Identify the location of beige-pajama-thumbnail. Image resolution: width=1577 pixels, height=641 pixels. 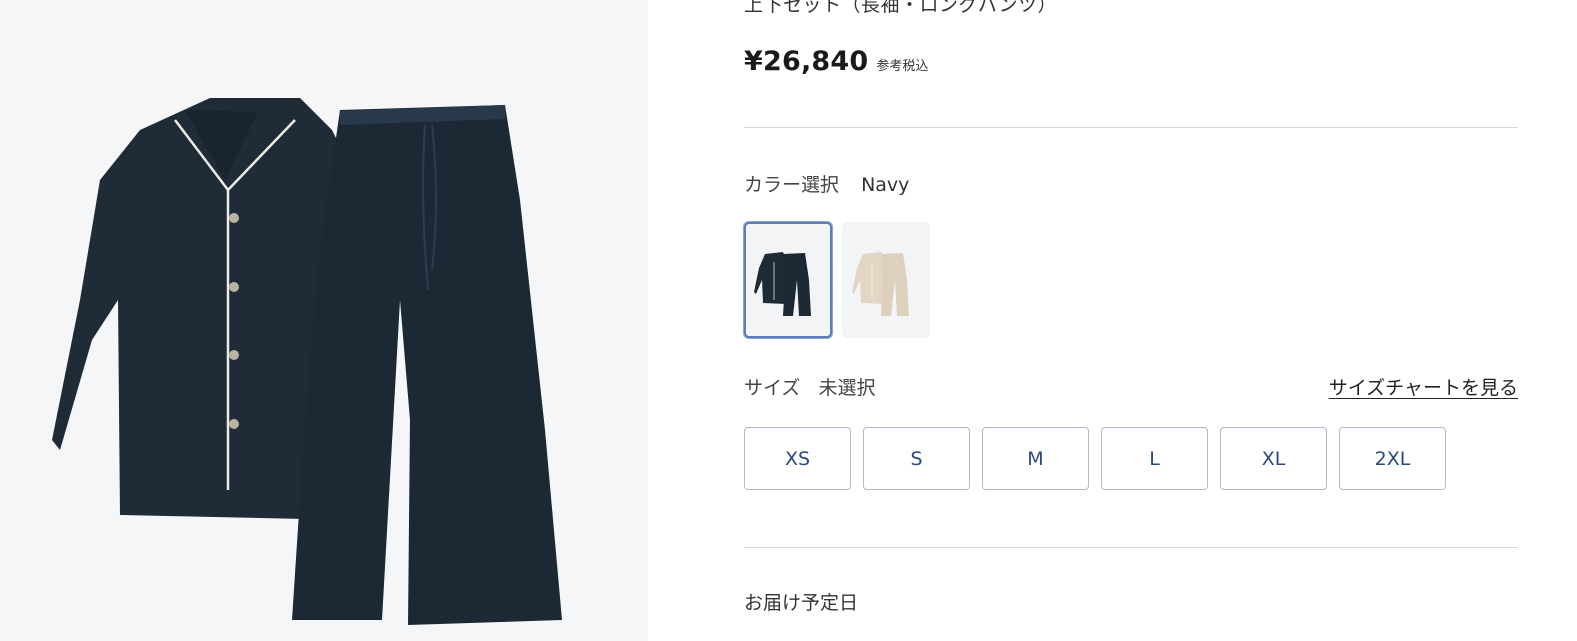
(880, 284).